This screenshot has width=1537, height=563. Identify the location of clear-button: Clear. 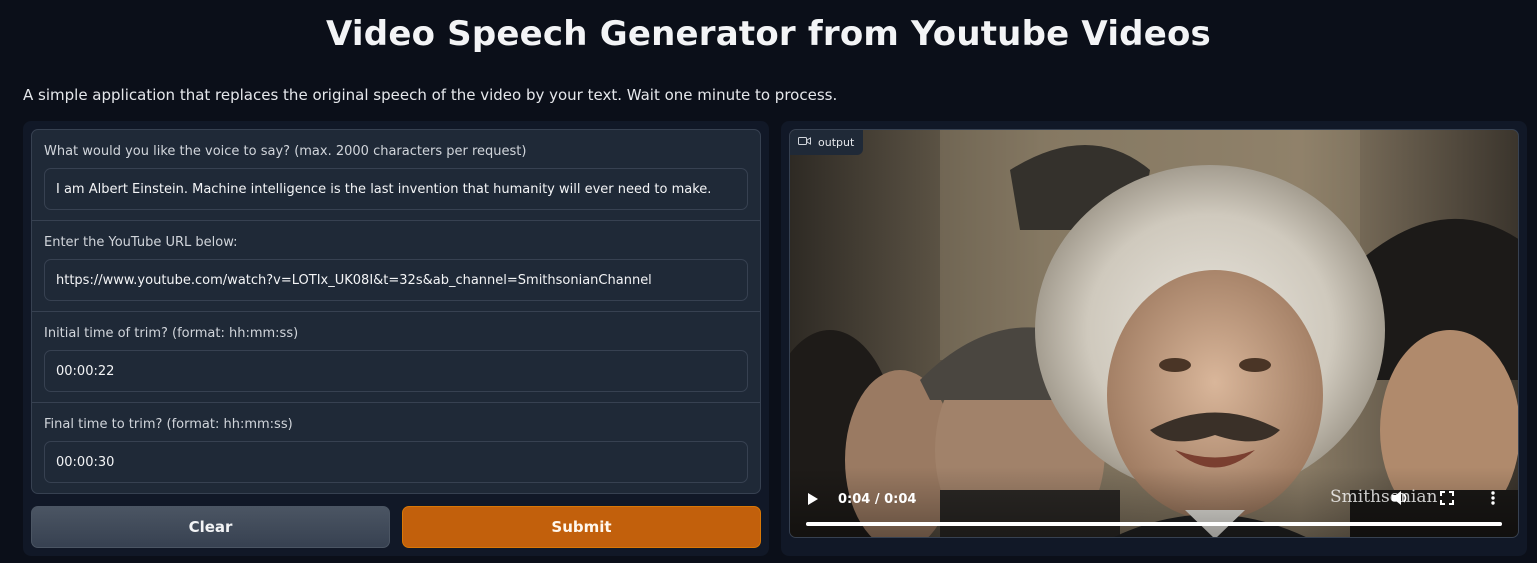
(210, 527).